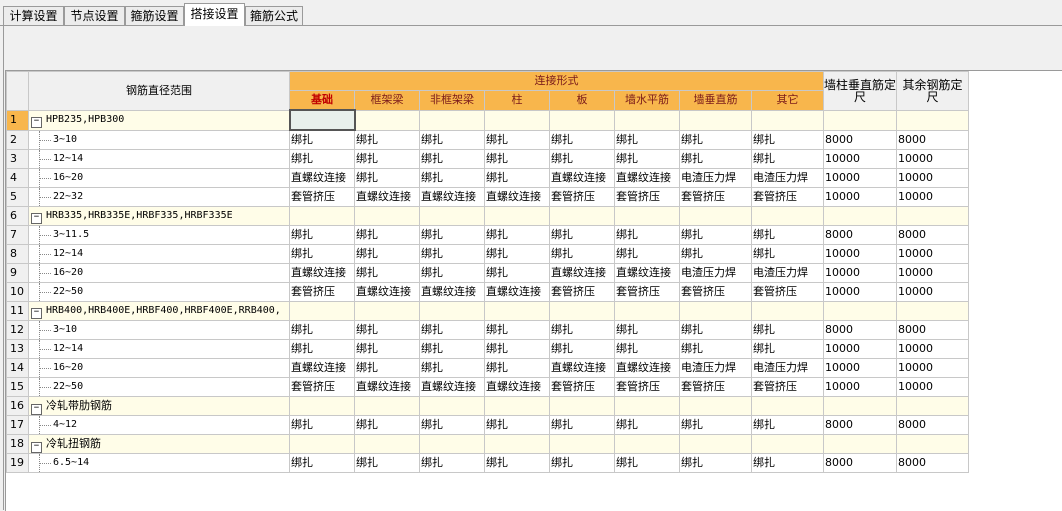 This screenshot has height=511, width=1062. What do you see at coordinates (647, 100) in the screenshot?
I see `subheader-5: 墙水平筋` at bounding box center [647, 100].